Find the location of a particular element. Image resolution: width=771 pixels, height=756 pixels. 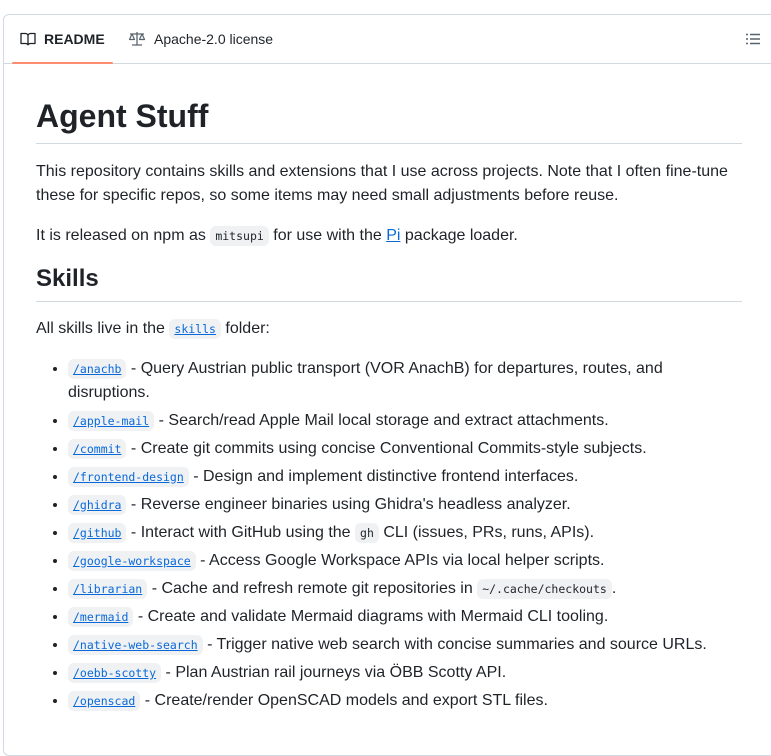

skill-name-code: /mermaid is located at coordinates (101, 617).